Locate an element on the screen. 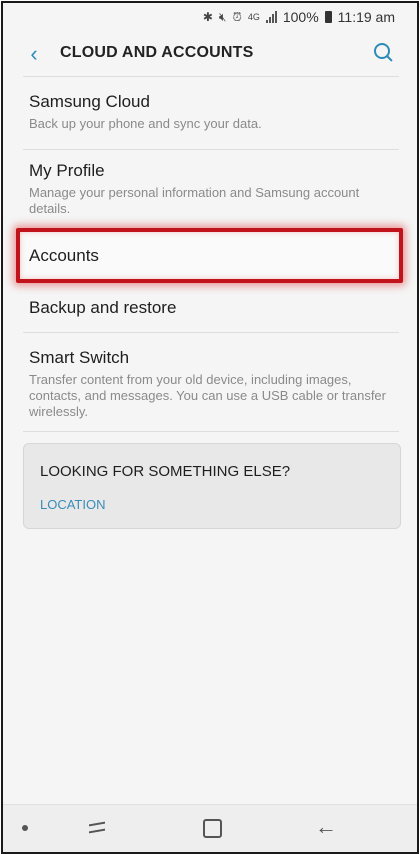  status-bar: ✱ 🔇︎ ⏰︎ 4G 100% 11:19 am is located at coordinates (210, 17).